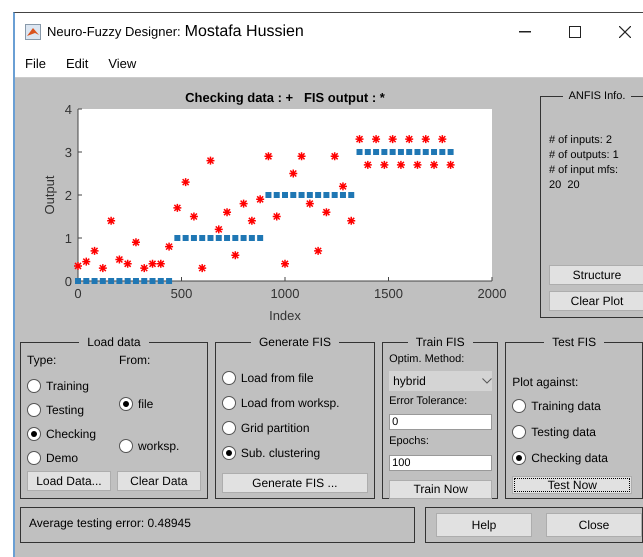 The image size is (643, 557). Describe the element at coordinates (581, 140) in the screenshot. I see `info-text: # of inputs: 2` at that location.